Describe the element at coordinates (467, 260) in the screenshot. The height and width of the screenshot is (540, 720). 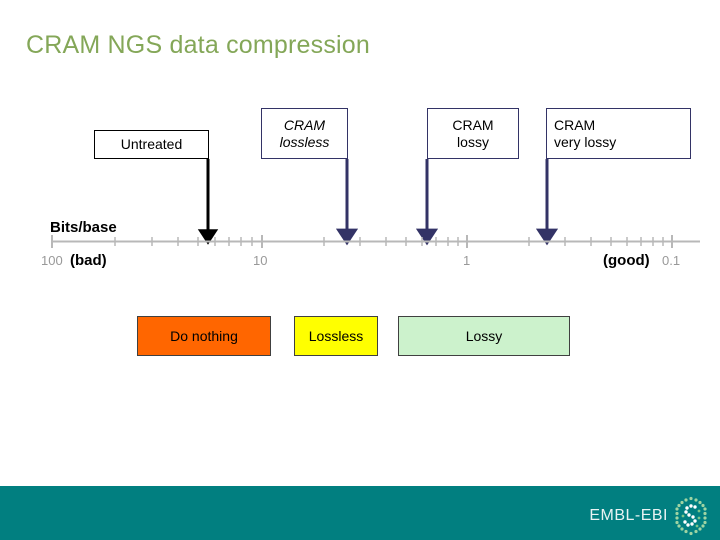
I see `axis-tick-label-1: 1` at that location.